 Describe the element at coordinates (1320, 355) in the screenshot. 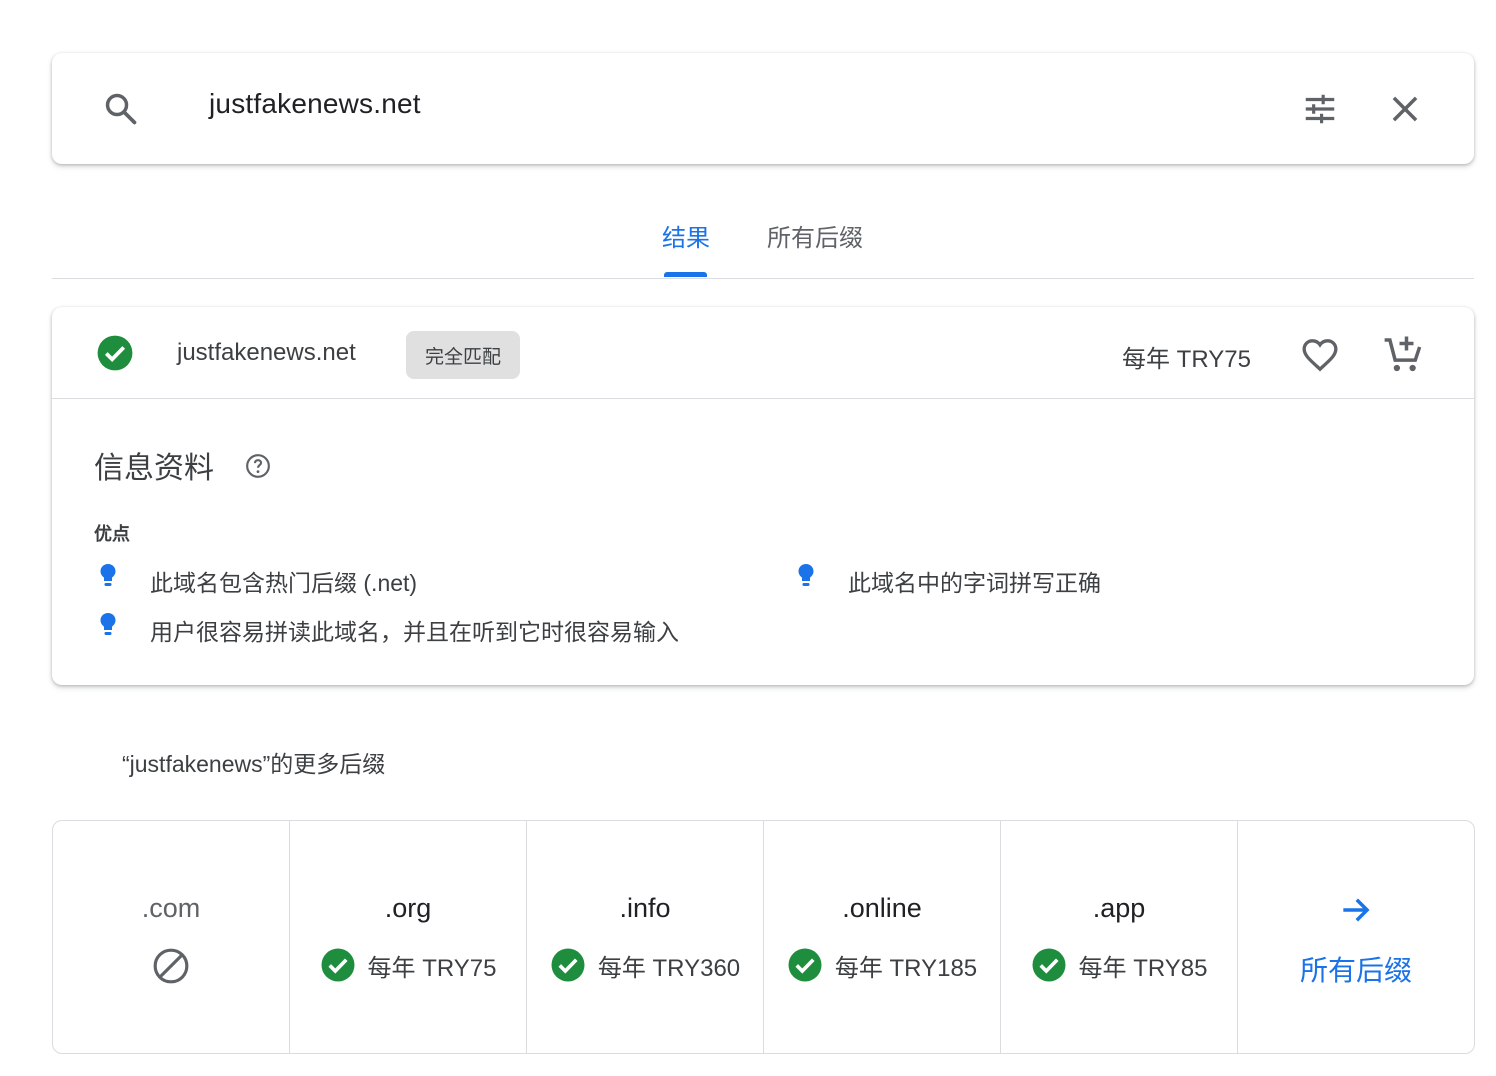

I see `heart-icon` at that location.